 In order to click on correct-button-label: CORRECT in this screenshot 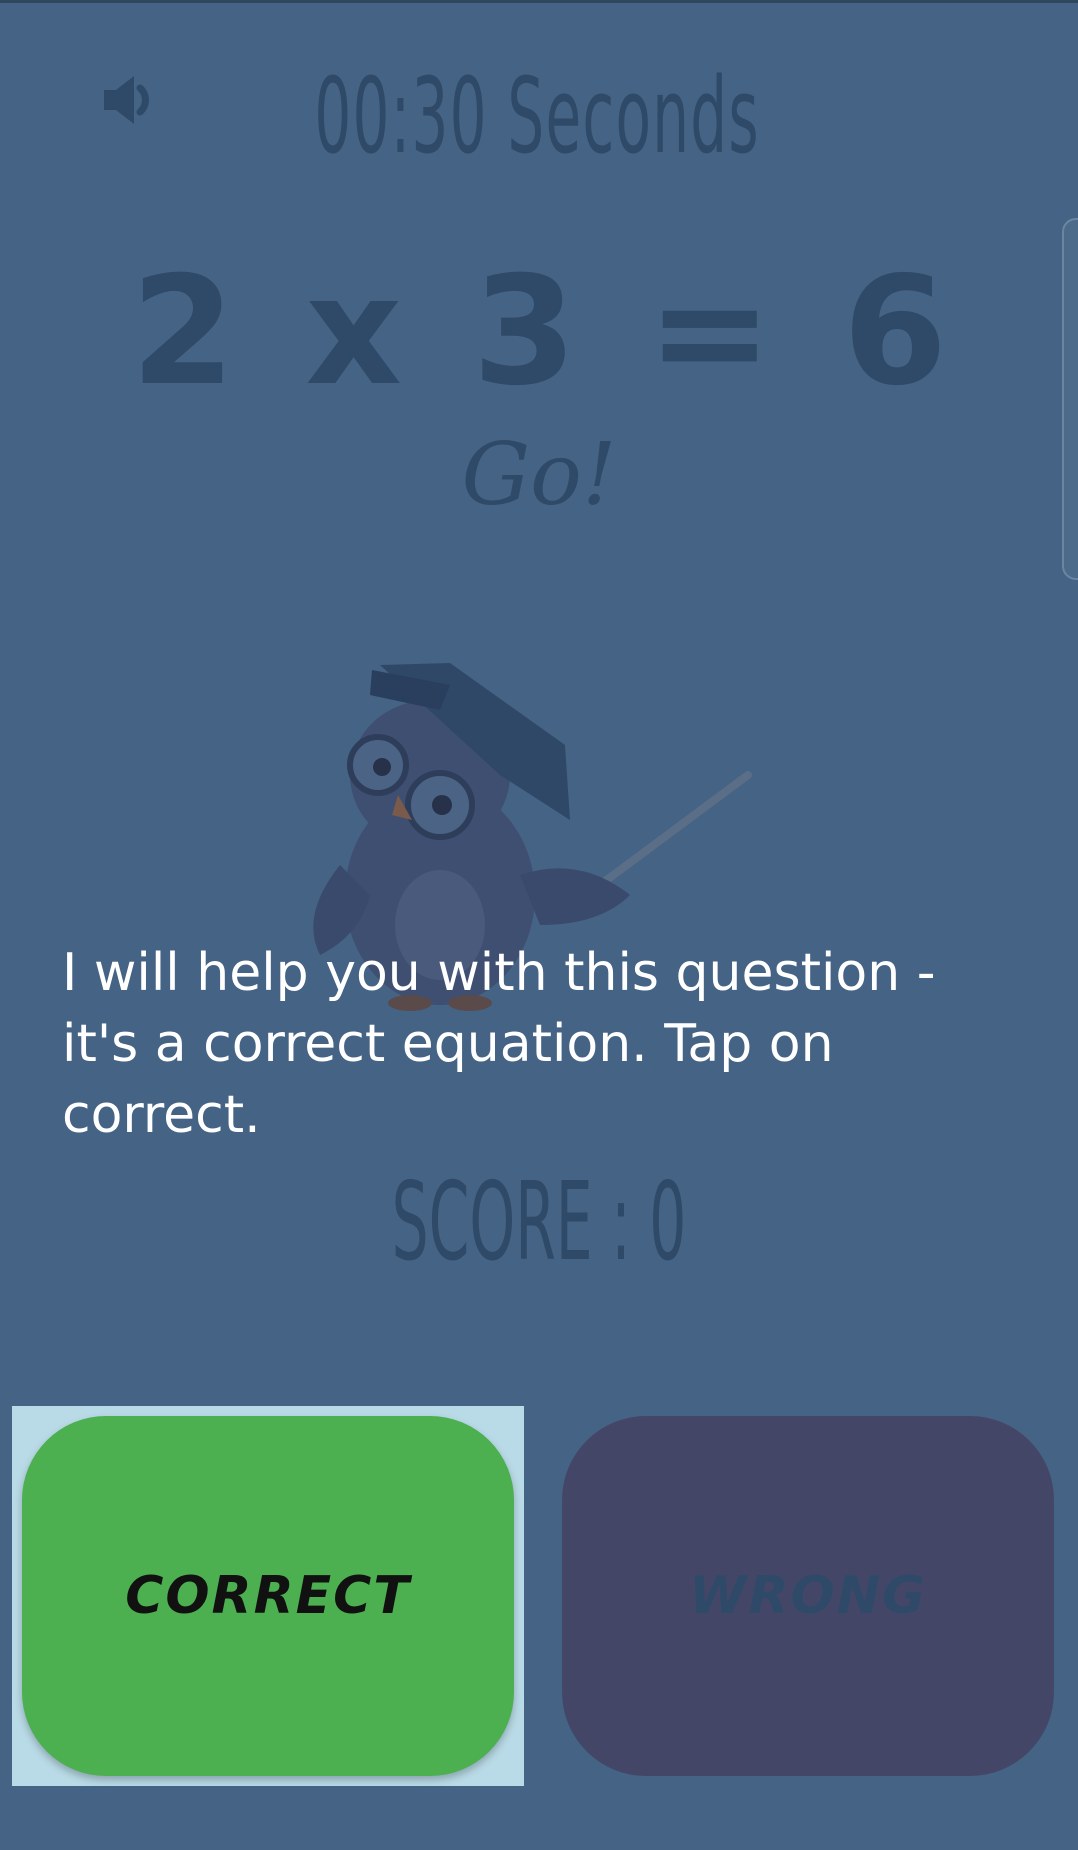, I will do `click(268, 1596)`.